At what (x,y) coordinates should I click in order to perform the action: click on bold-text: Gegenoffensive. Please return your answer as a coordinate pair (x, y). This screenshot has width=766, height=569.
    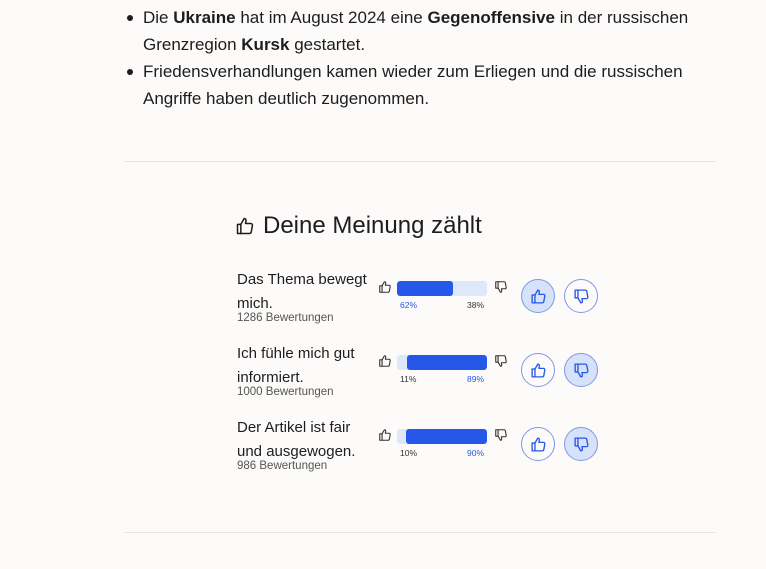
    Looking at the image, I should click on (491, 17).